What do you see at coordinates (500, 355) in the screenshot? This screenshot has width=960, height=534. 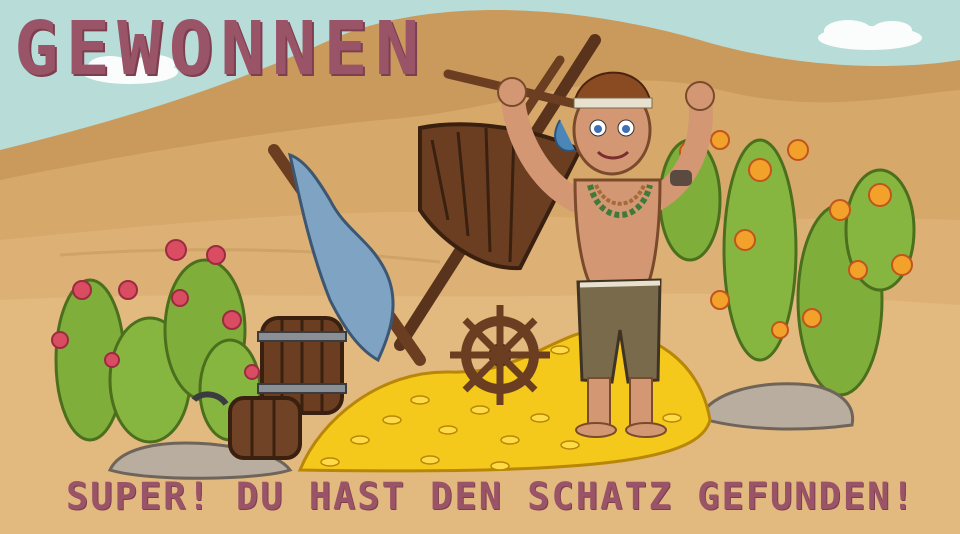 I see `ship-wheel-icon` at bounding box center [500, 355].